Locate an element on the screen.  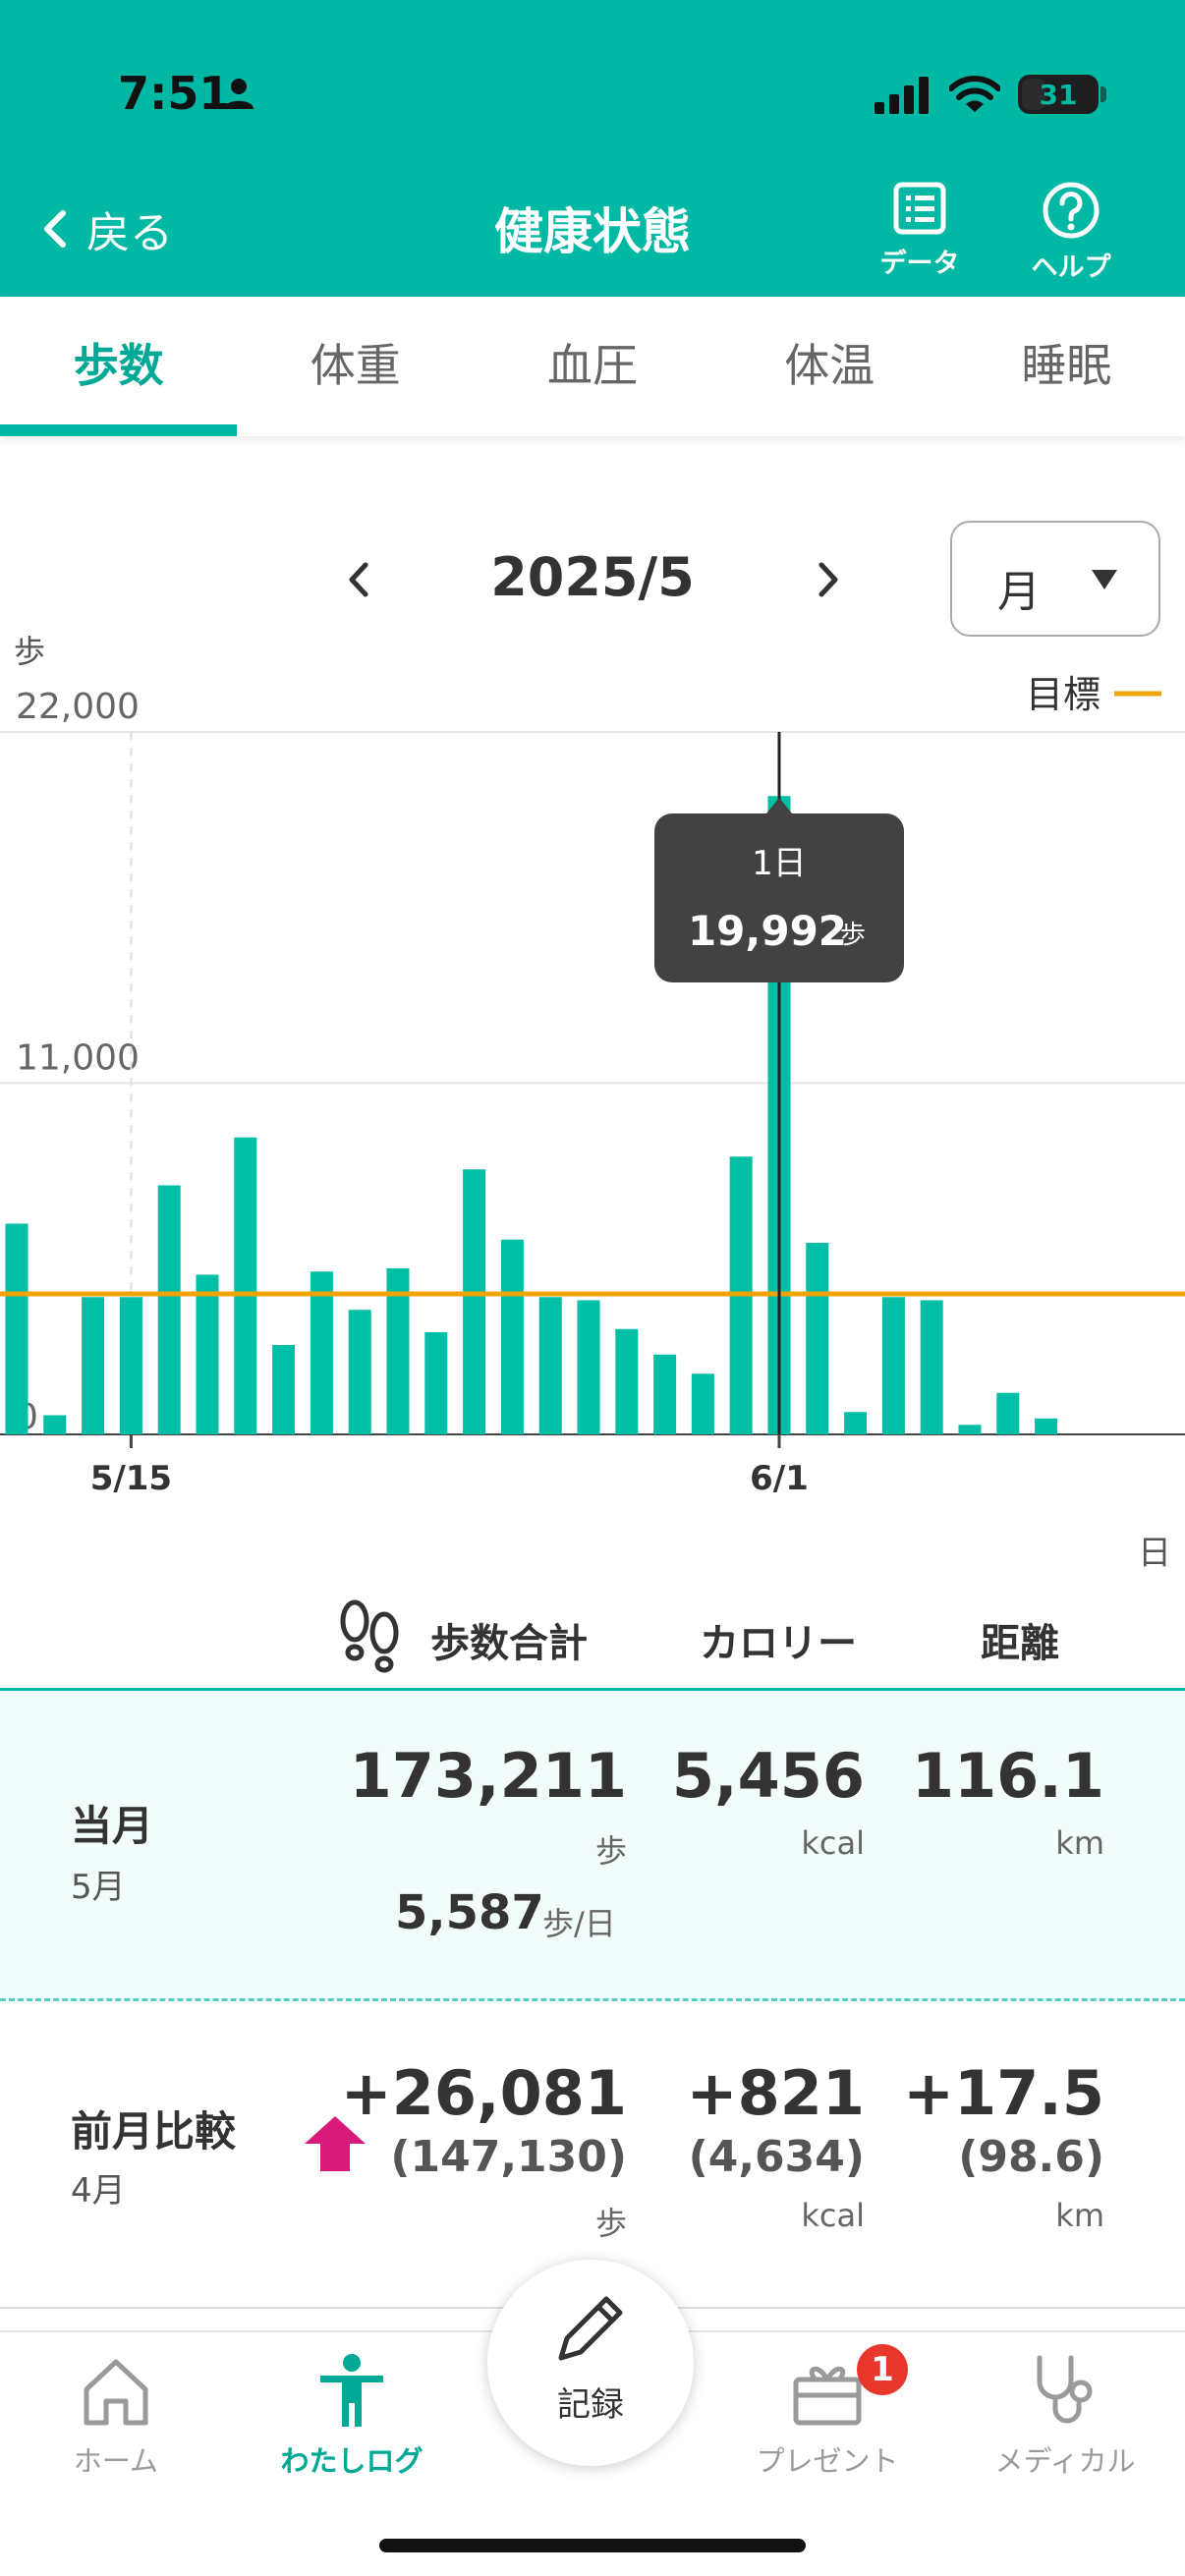
compare-distance-unit: km is located at coordinates (1080, 2215).